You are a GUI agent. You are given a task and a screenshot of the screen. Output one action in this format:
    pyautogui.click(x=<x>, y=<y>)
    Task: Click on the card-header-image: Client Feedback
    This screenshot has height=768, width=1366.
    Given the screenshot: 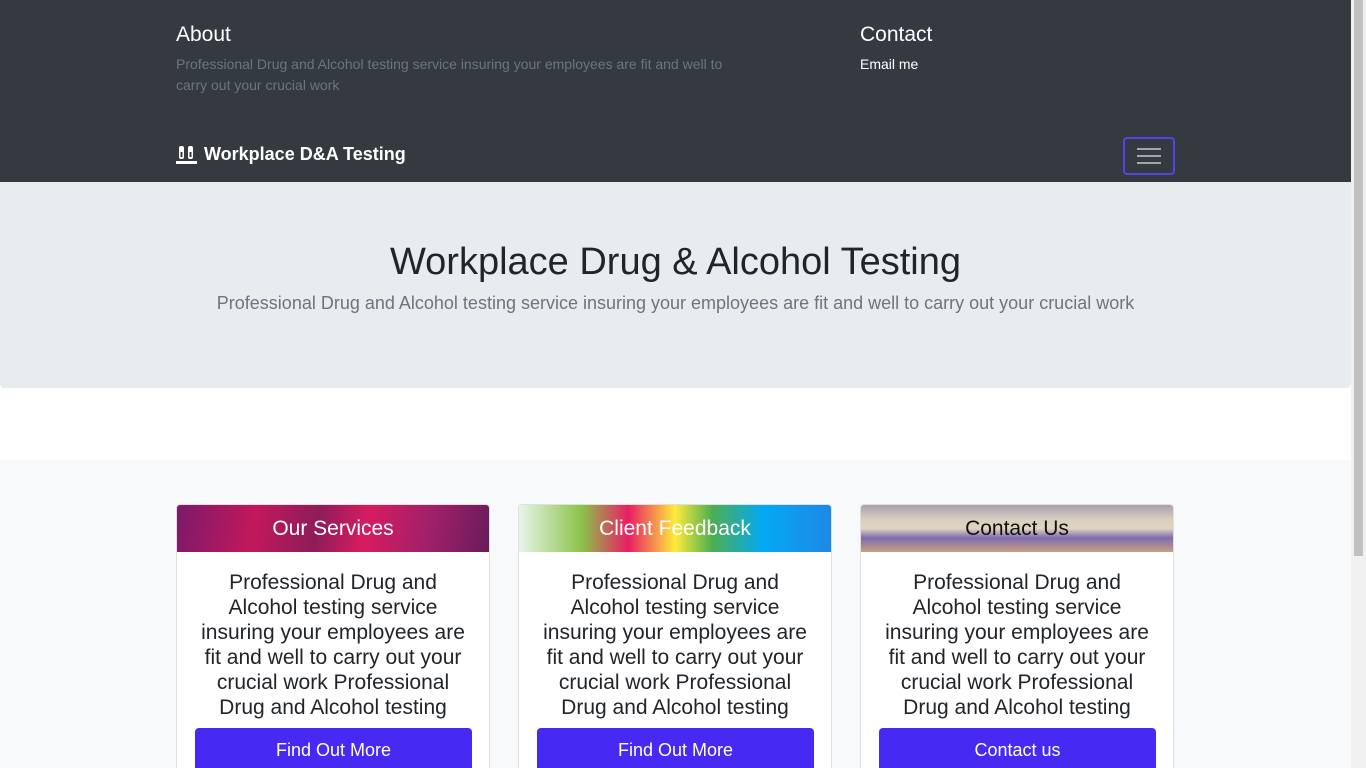 What is the action you would take?
    pyautogui.click(x=675, y=528)
    